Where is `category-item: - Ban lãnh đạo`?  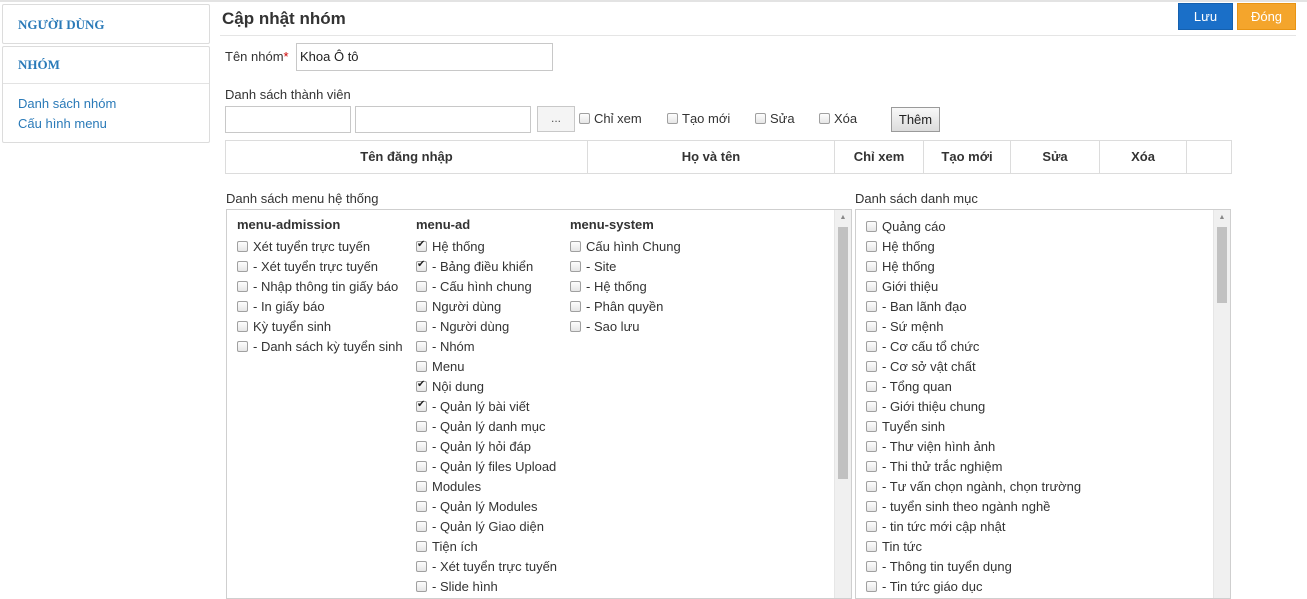 category-item: - Ban lãnh đạo is located at coordinates (973, 306).